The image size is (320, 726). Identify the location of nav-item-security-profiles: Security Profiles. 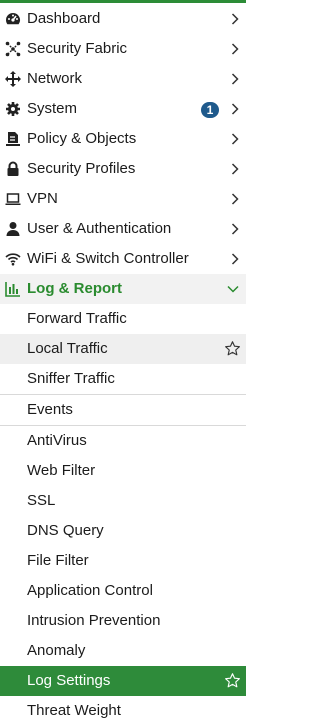
(123, 169).